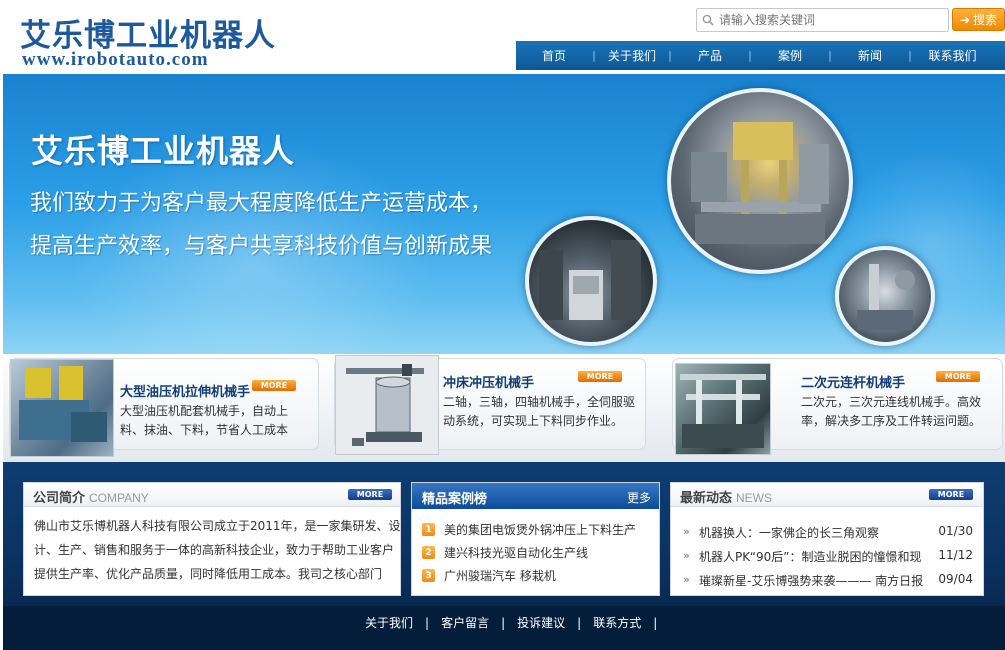 The image size is (1005, 650). What do you see at coordinates (891, 411) in the screenshot?
I see `product-description: 二次元，三次元连线机械手。高效率，解决多工序及工件转运问题。` at bounding box center [891, 411].